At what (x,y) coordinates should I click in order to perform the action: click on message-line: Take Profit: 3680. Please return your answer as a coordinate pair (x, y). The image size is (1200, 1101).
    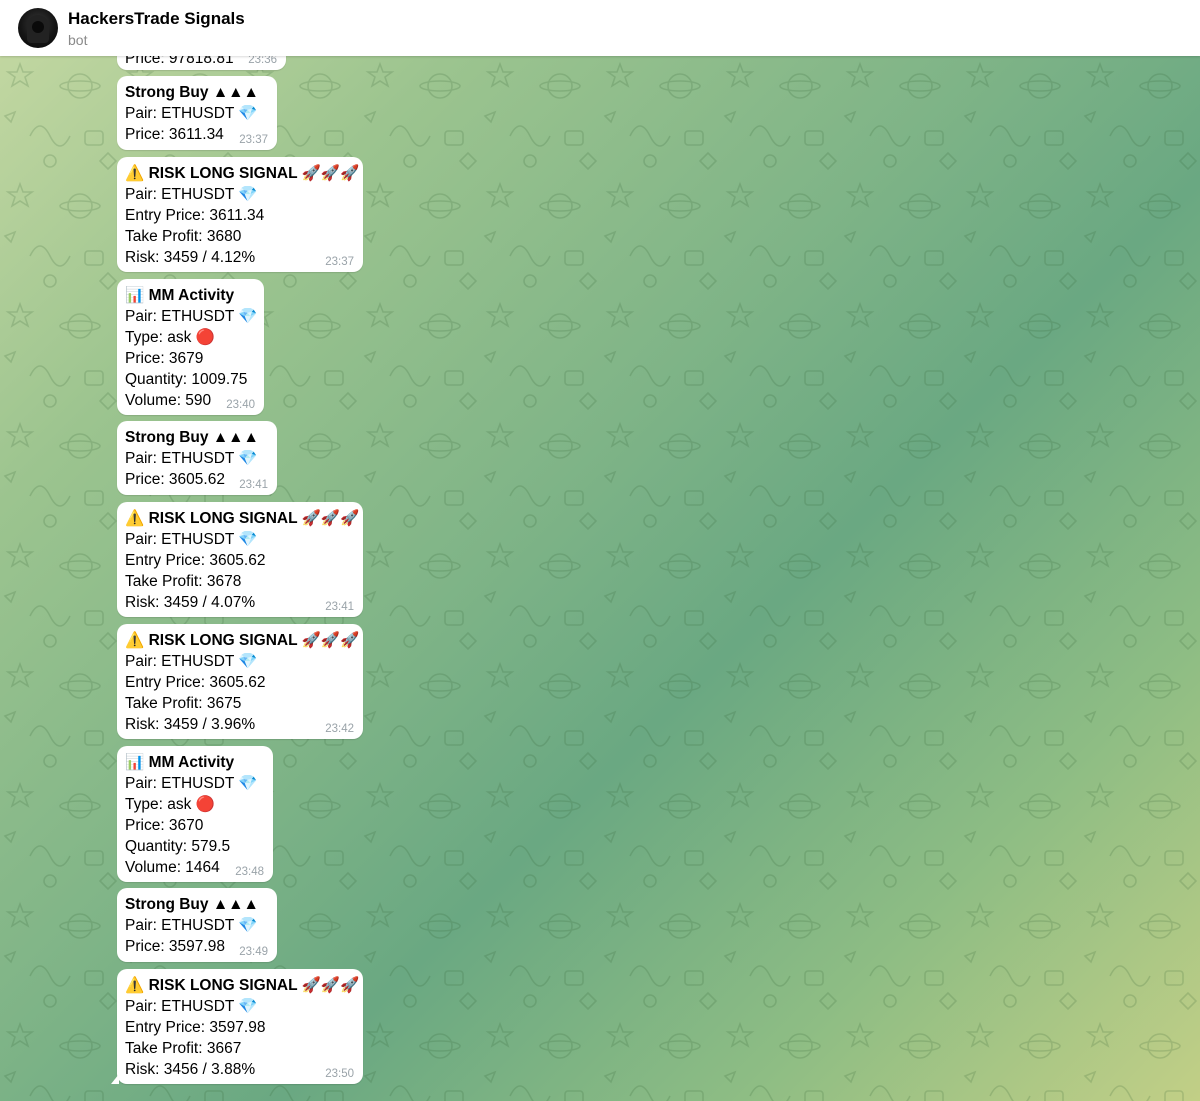
    Looking at the image, I should click on (183, 236).